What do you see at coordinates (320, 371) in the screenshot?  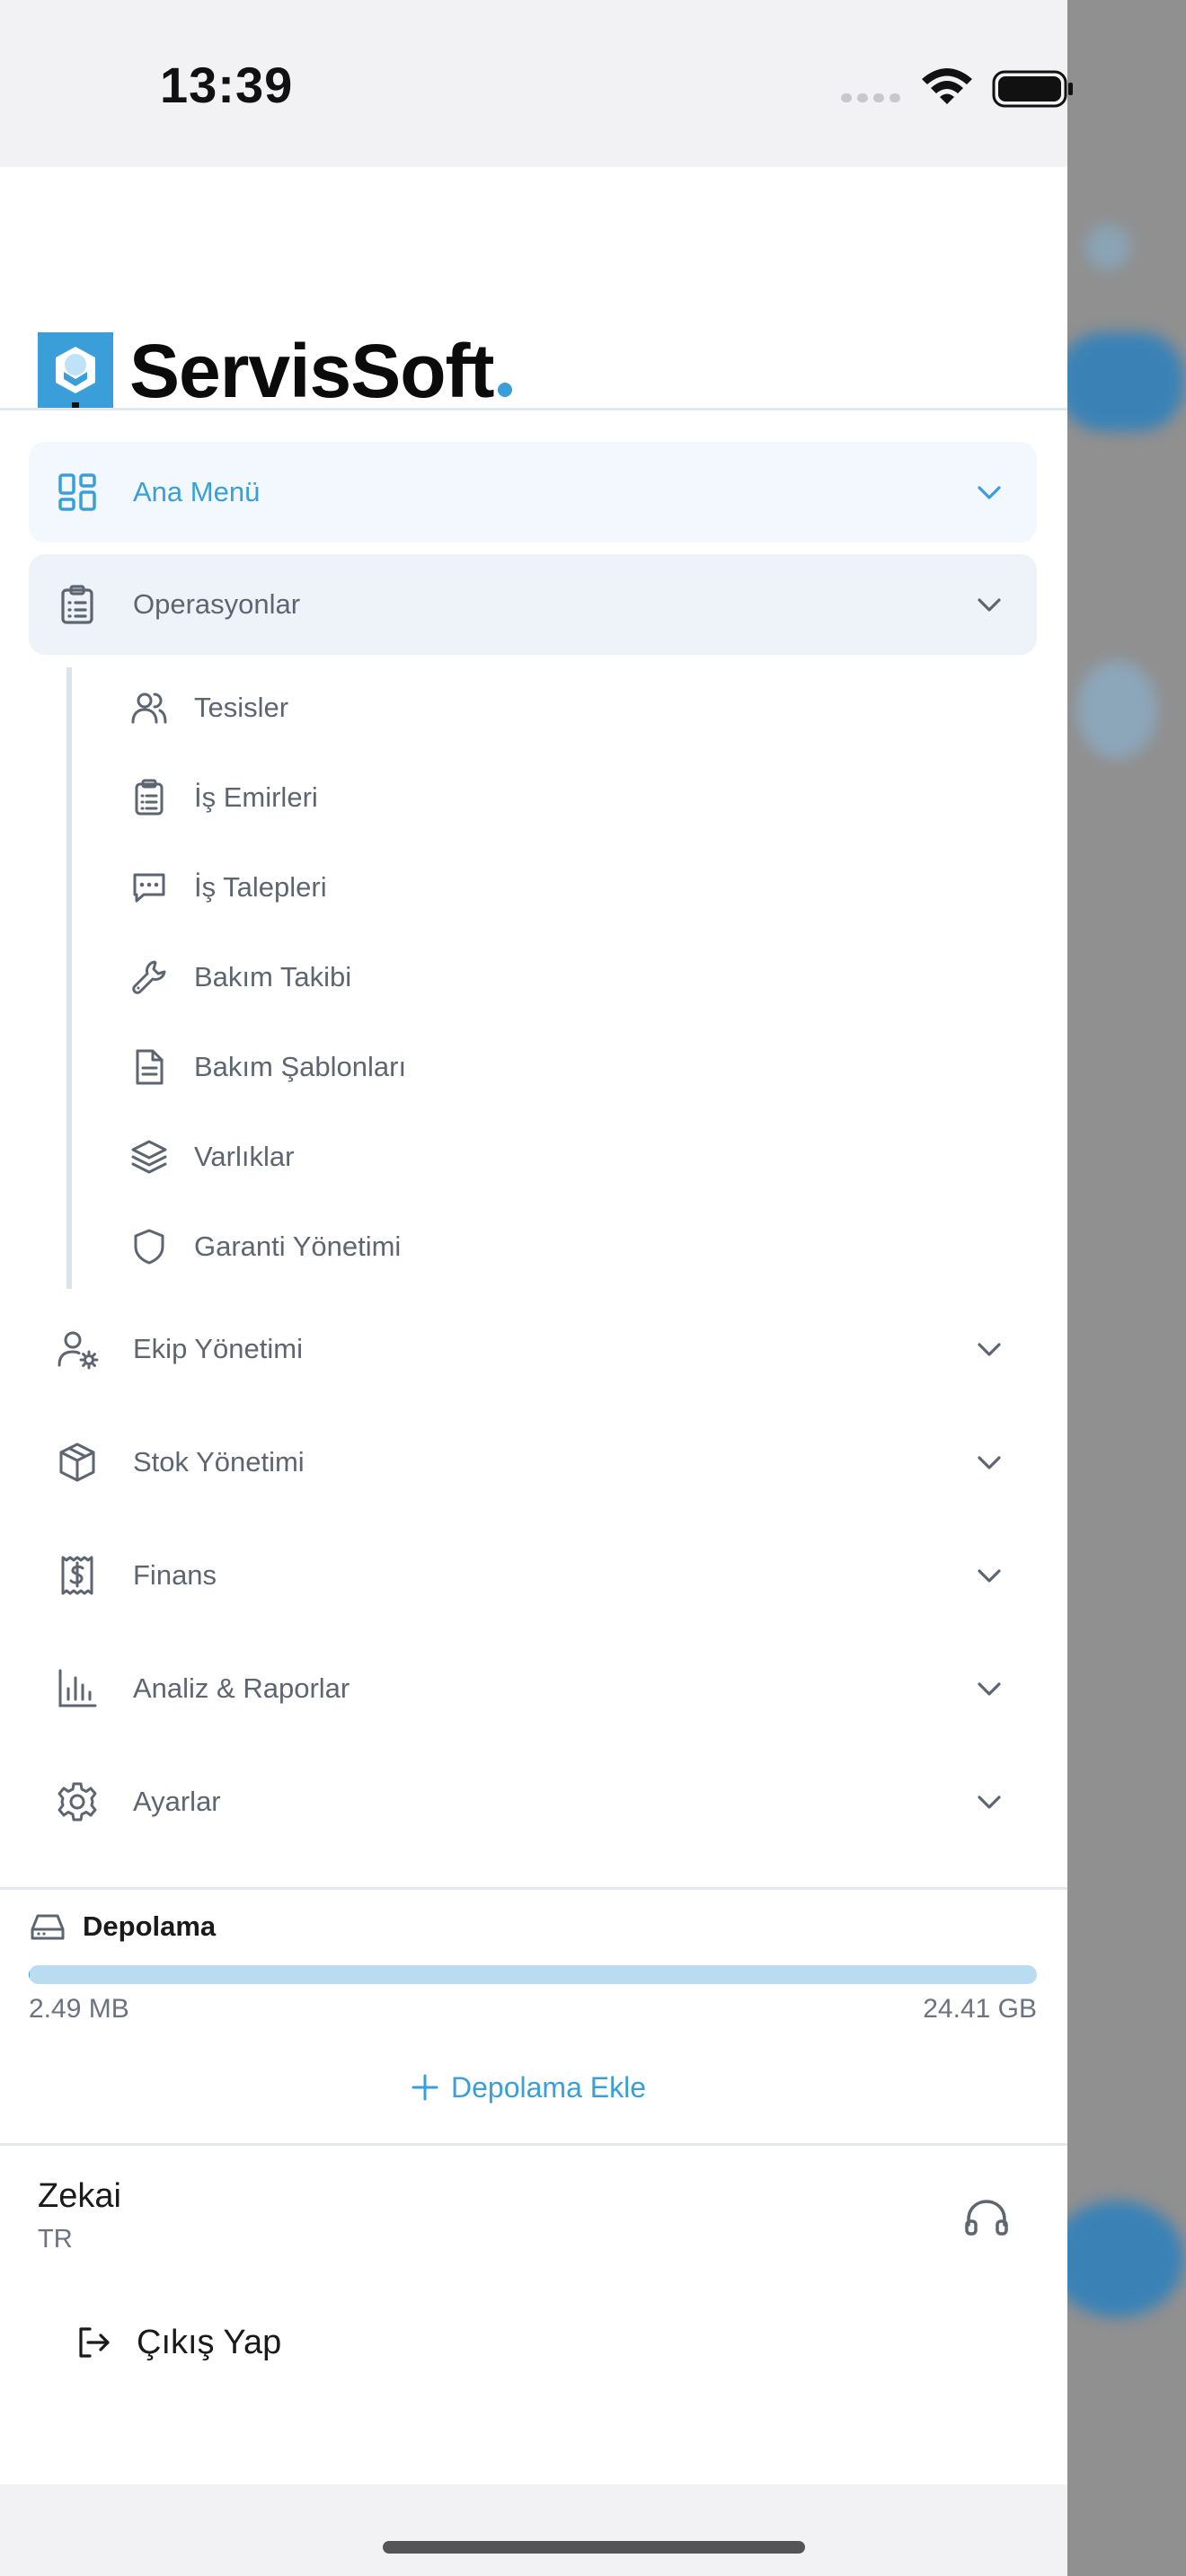 I see `brand-name: ServisSoft` at bounding box center [320, 371].